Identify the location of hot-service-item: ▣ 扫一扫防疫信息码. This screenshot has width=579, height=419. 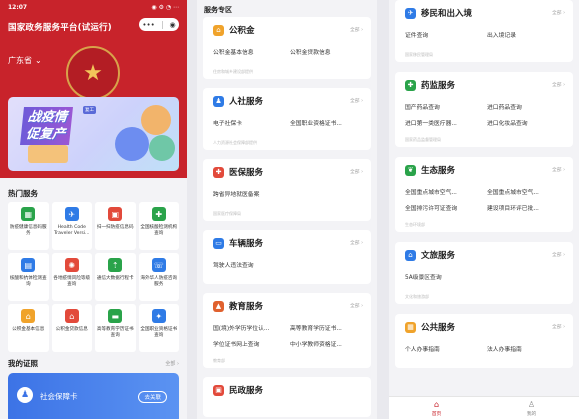
(115, 226).